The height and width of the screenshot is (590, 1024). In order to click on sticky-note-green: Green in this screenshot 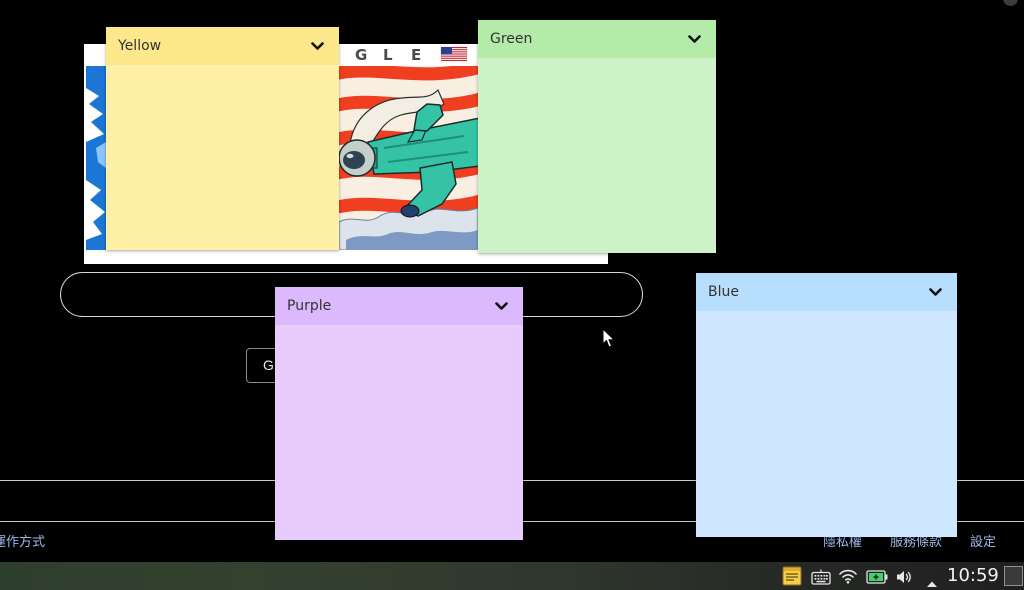, I will do `click(597, 136)`.